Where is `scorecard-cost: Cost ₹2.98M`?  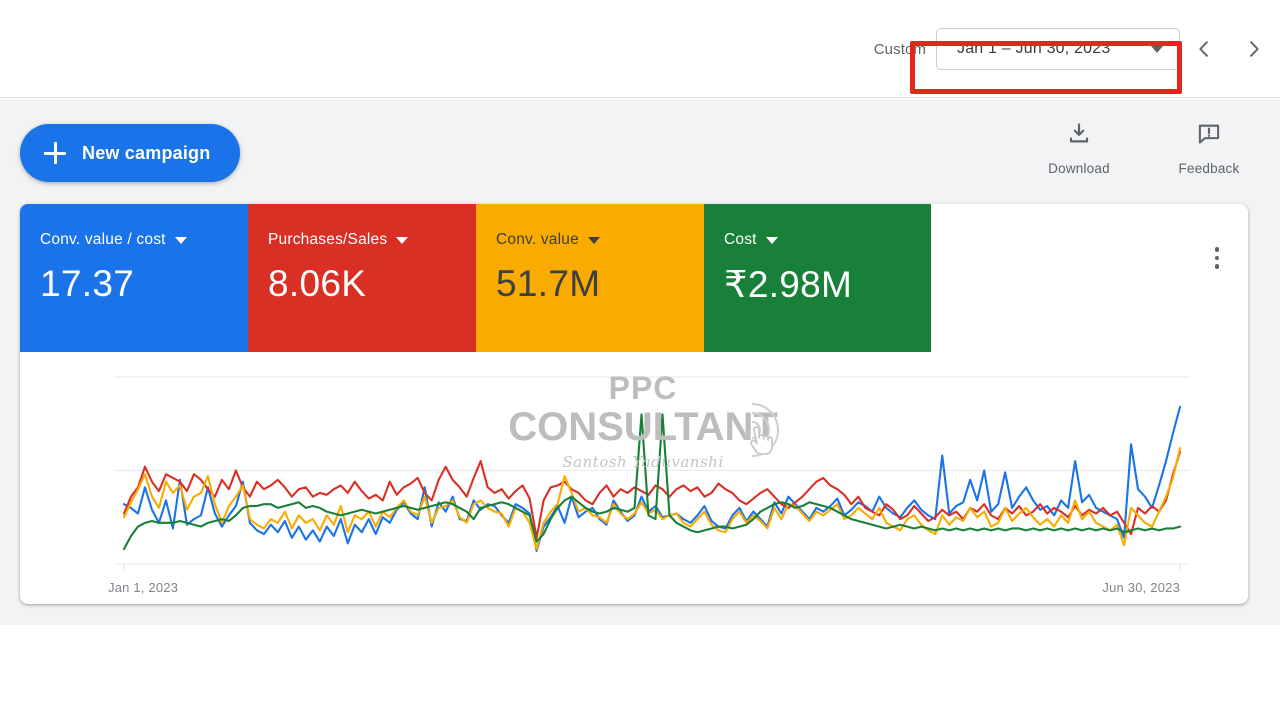 scorecard-cost: Cost ₹2.98M is located at coordinates (817, 278).